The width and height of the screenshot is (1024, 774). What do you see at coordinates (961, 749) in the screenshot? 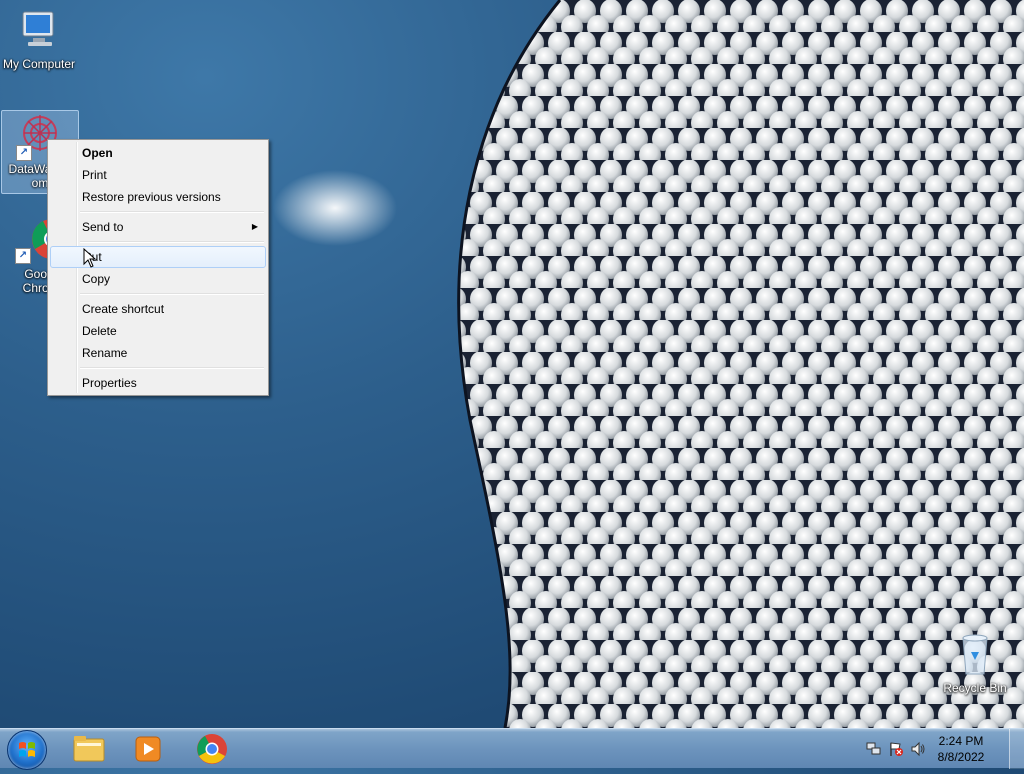
I see `taskbar-clock: 2:24 PM 8/8/2022` at bounding box center [961, 749].